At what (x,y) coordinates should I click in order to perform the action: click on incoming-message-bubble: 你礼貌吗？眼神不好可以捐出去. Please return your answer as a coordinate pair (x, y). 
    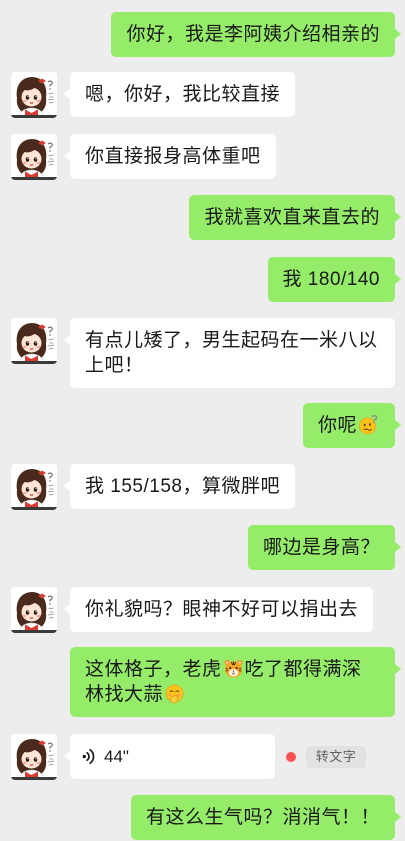
    Looking at the image, I should click on (218, 609).